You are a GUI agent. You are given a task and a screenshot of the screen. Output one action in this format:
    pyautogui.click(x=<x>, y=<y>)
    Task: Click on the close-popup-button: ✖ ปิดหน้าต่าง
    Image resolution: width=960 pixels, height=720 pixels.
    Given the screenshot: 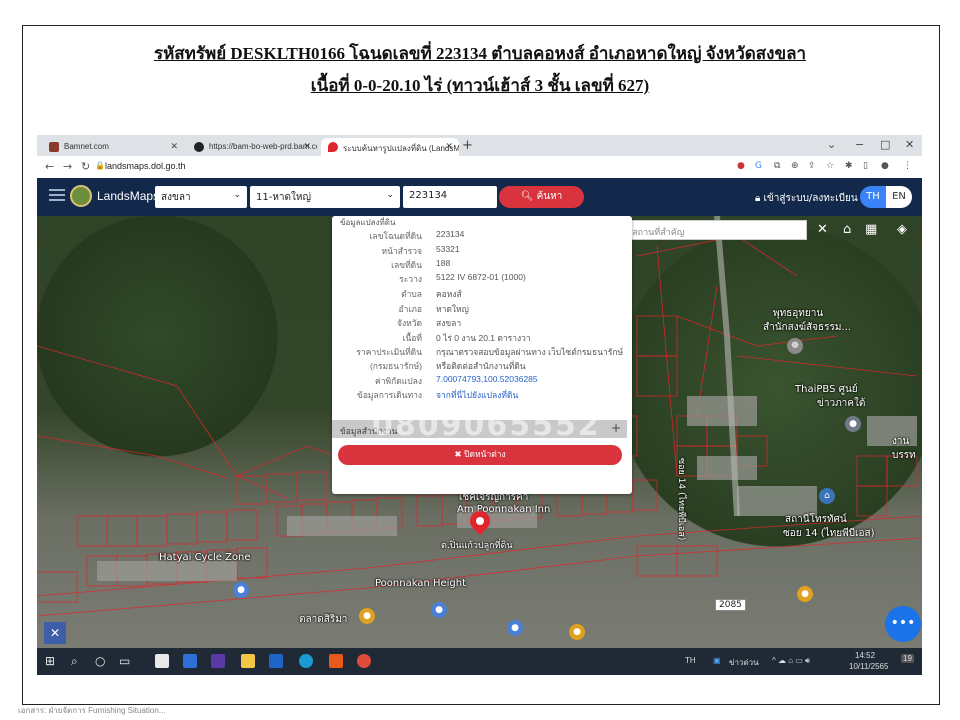 What is the action you would take?
    pyautogui.click(x=480, y=455)
    